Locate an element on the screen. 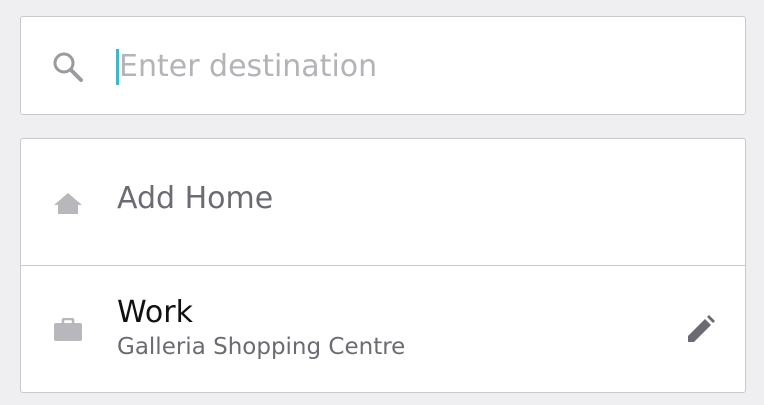 Image resolution: width=764 pixels, height=405 pixels. pencil-icon is located at coordinates (700, 330).